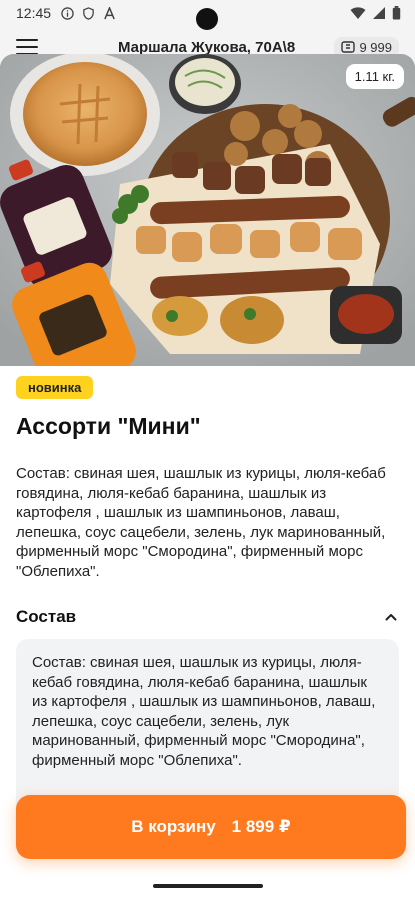 The width and height of the screenshot is (415, 900). Describe the element at coordinates (206, 47) in the screenshot. I see `delivery-address: Маршала Жукова, 70А\8` at that location.